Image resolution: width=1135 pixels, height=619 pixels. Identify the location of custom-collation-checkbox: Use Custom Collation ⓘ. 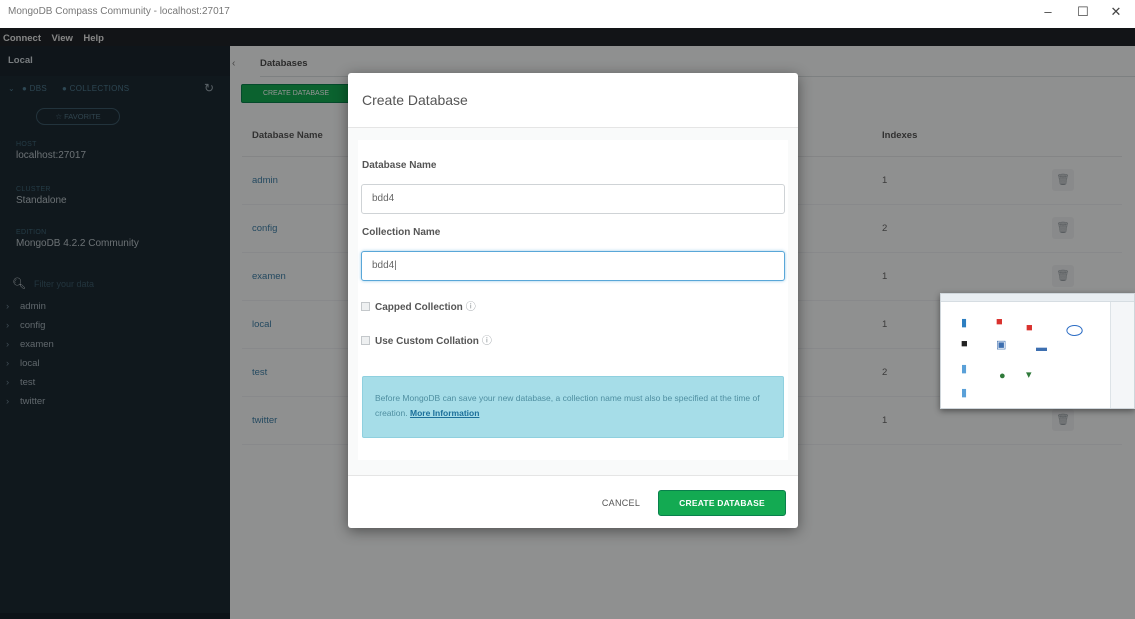
(426, 339).